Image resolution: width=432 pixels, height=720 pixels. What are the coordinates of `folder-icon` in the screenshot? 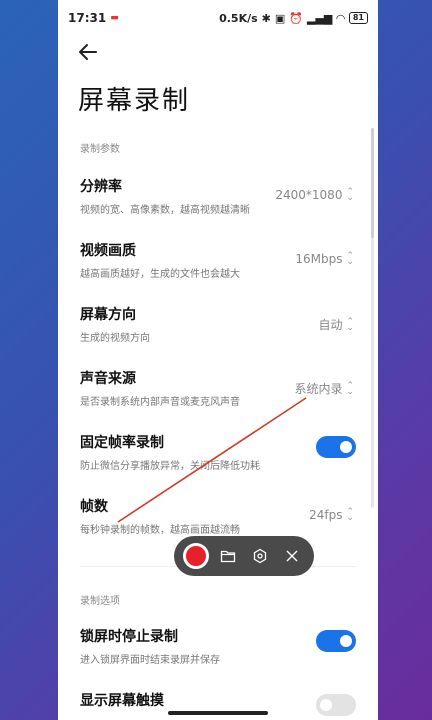 It's located at (228, 556).